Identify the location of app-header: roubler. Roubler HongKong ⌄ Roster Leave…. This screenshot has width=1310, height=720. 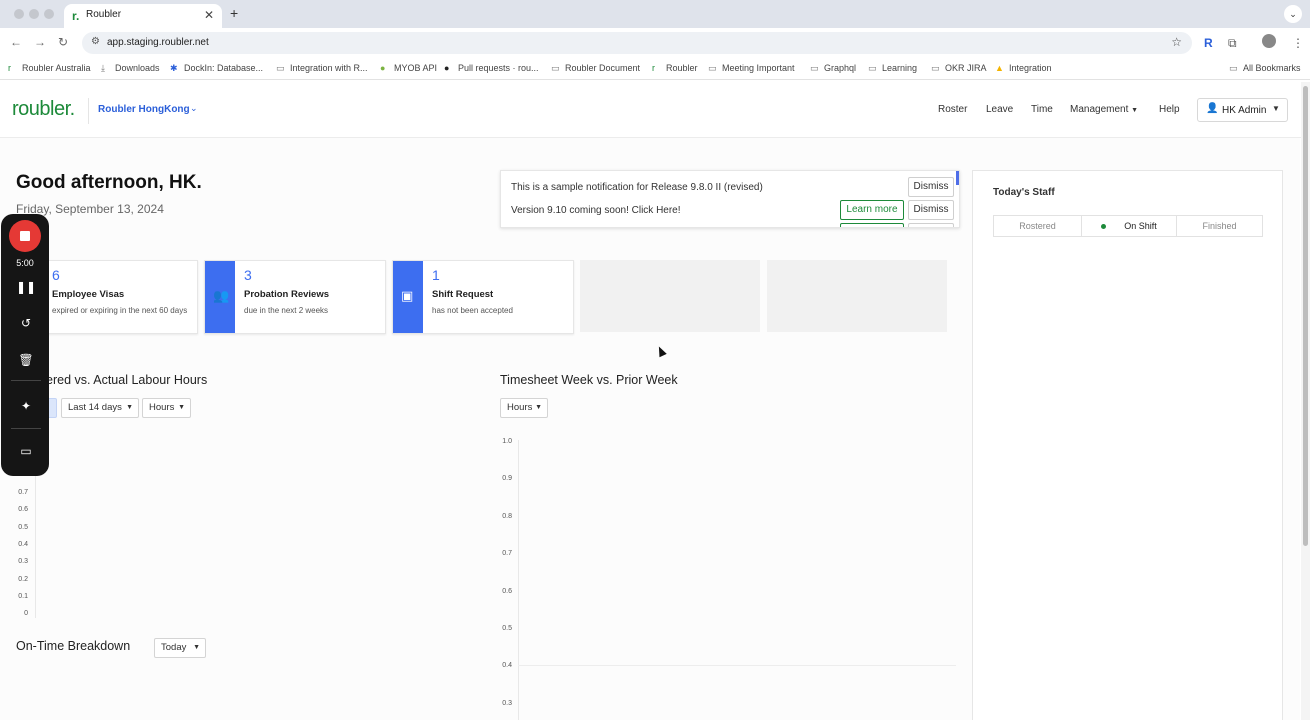
(655, 110).